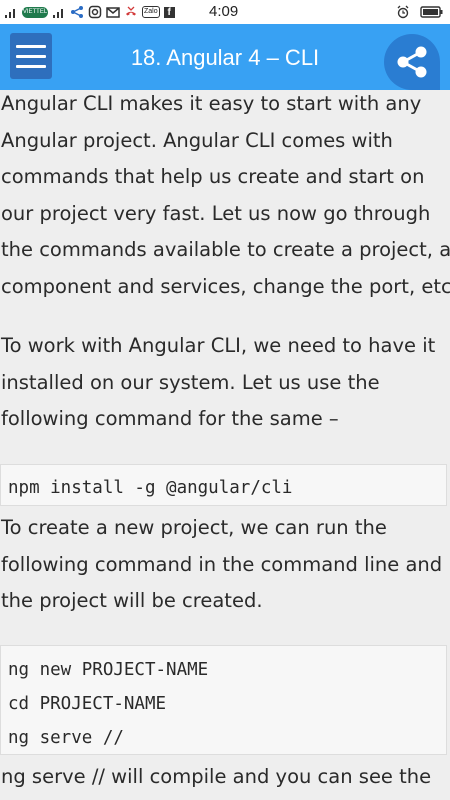 This screenshot has width=450, height=800. I want to click on zalo-icon: Zalo, so click(151, 12).